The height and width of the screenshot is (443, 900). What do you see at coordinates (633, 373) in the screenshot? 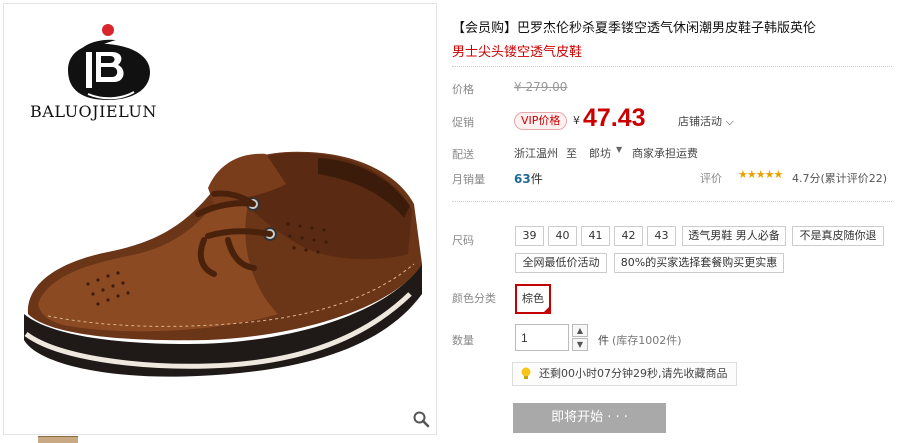
I see `countdown-text: 还剩00小时07分钟29秒,请先收藏商品` at bounding box center [633, 373].